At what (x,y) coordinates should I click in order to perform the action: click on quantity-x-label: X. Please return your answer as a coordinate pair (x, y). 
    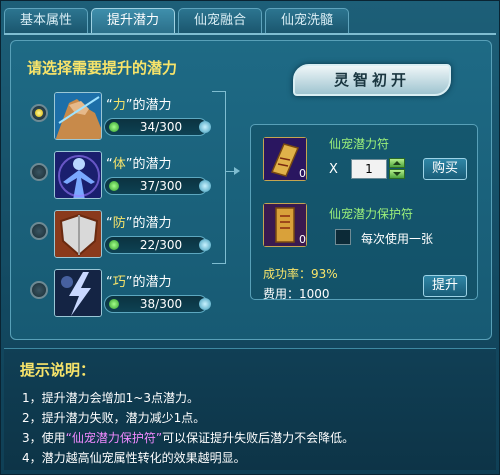
    Looking at the image, I should click on (333, 169).